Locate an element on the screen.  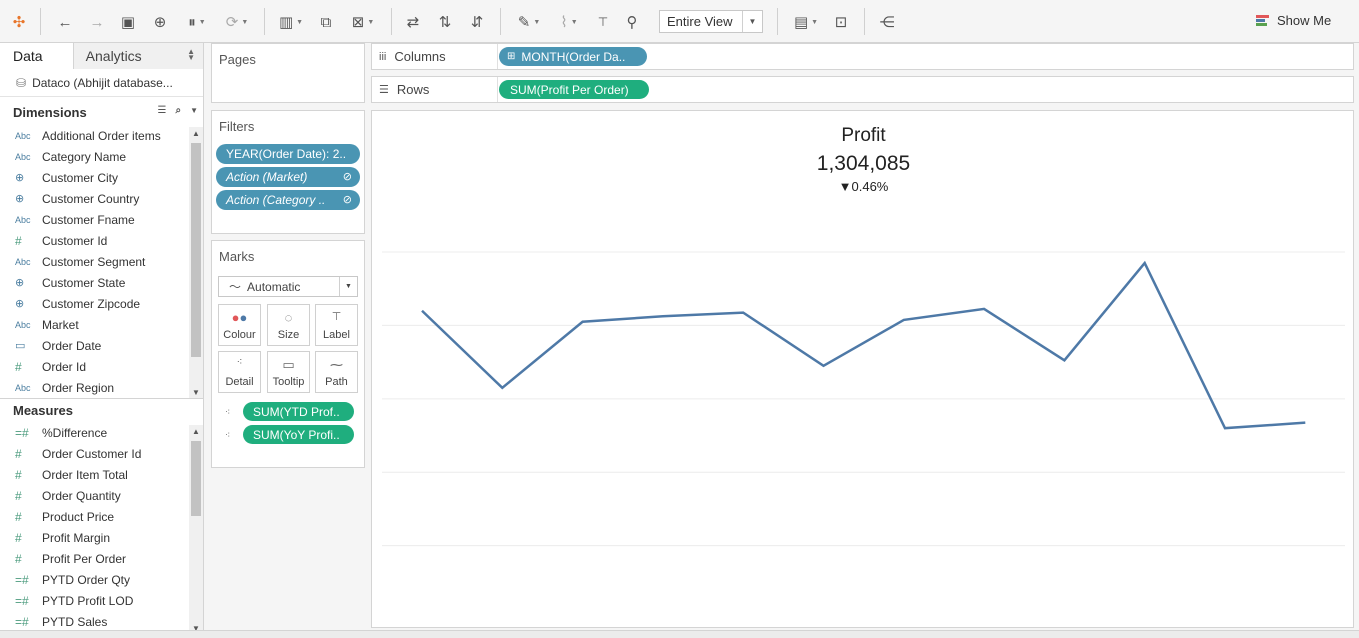
field-item: ⊕ Customer Zipcode is located at coordinates (94, 303).